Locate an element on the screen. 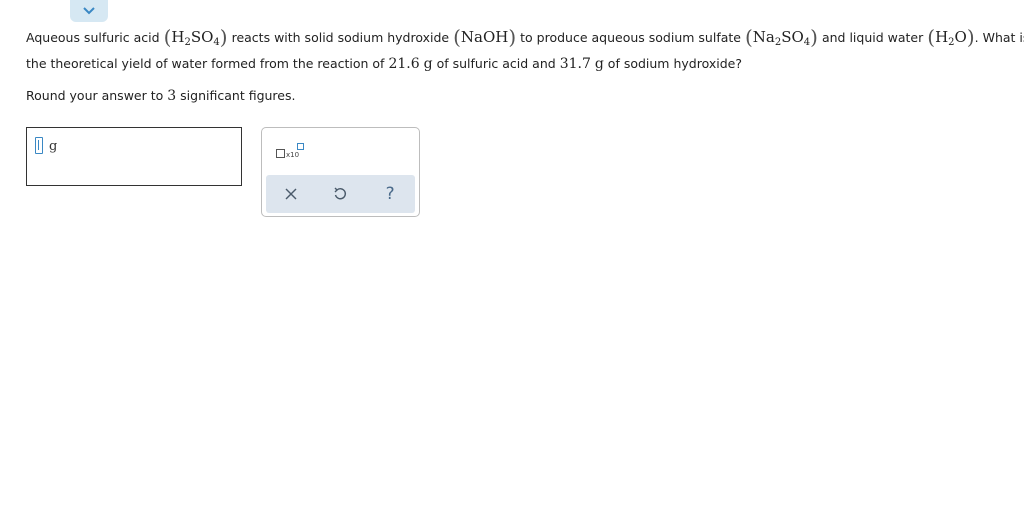 Image resolution: width=1024 pixels, height=516 pixels. formula-naoh: NaOH is located at coordinates (484, 37).